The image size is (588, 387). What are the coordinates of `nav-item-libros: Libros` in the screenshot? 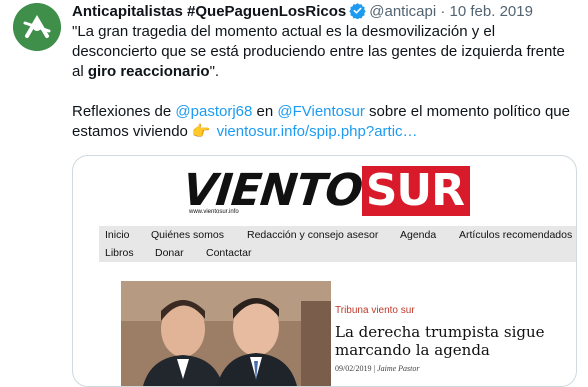 It's located at (119, 253).